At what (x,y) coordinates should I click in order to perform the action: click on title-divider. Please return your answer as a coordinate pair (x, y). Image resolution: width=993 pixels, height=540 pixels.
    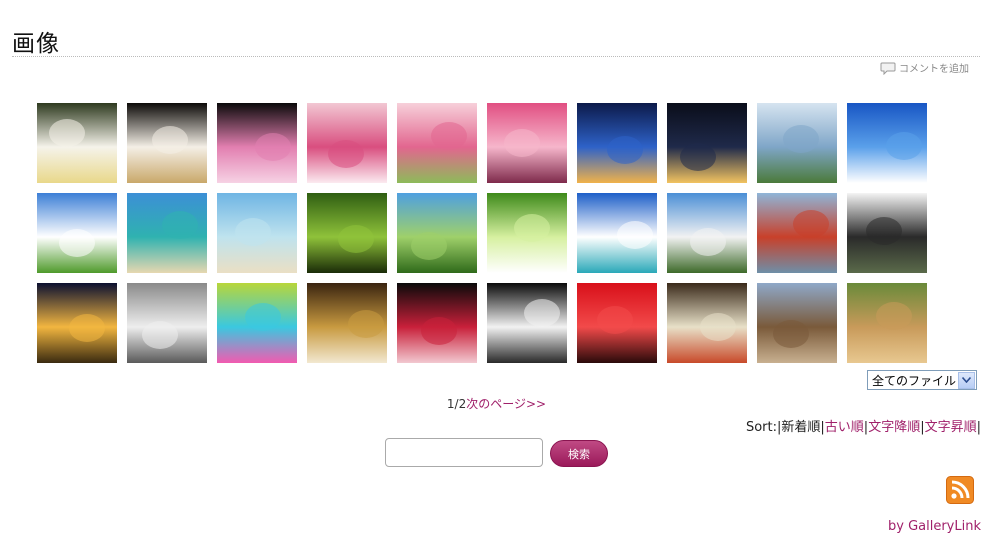
    Looking at the image, I should click on (496, 56).